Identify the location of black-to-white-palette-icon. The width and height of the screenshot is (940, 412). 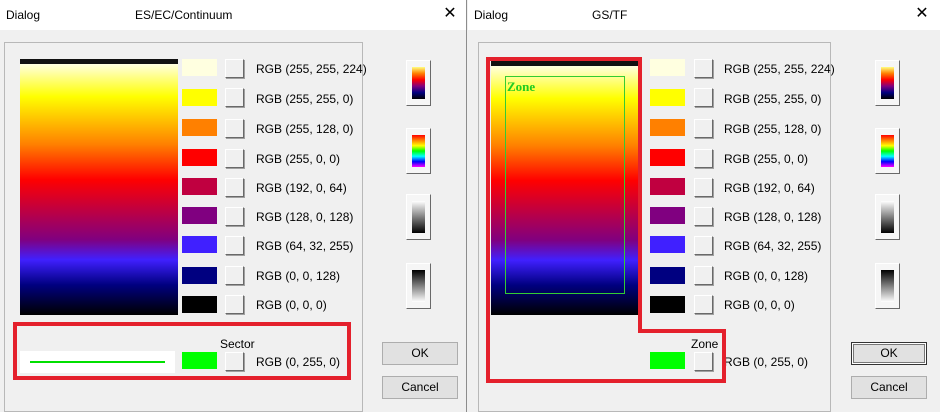
(418, 286).